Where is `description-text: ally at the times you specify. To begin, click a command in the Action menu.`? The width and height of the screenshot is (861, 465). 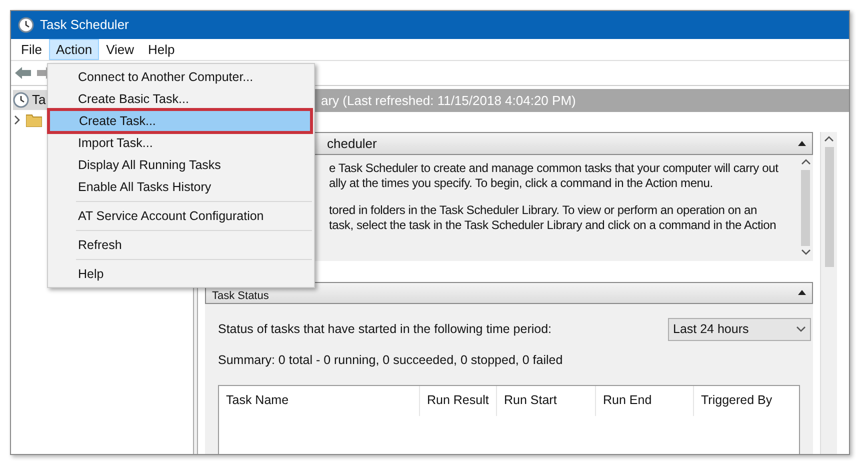 description-text: ally at the times you specify. To begin, click a command in the Action menu. is located at coordinates (521, 183).